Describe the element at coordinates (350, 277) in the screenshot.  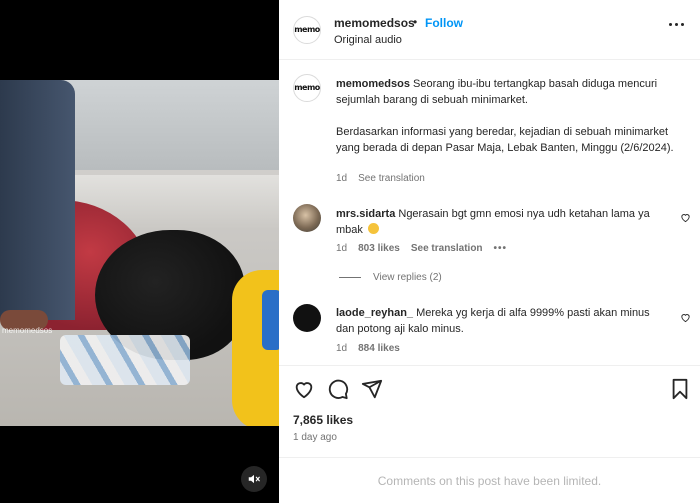
I see `replies-divider` at that location.